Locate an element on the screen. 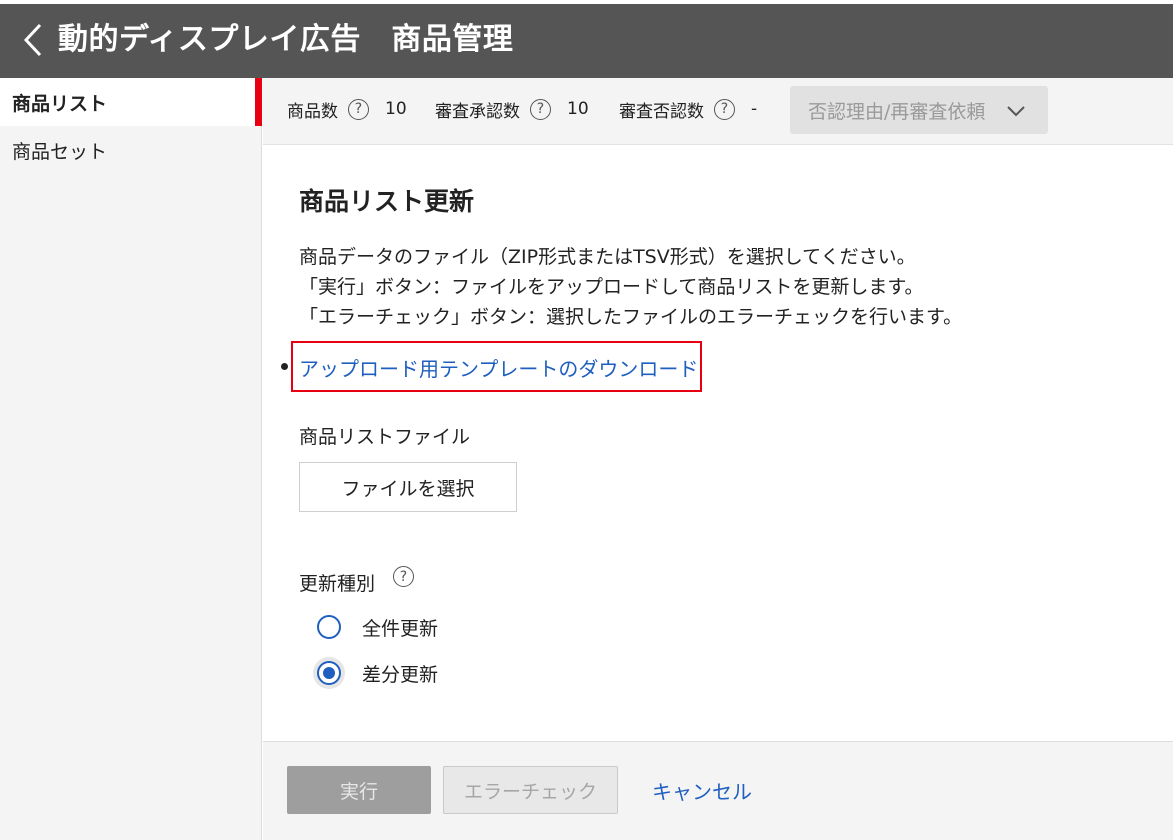 The width and height of the screenshot is (1173, 840). dropdown-label: 否認理由/再審査依頼 is located at coordinates (897, 111).